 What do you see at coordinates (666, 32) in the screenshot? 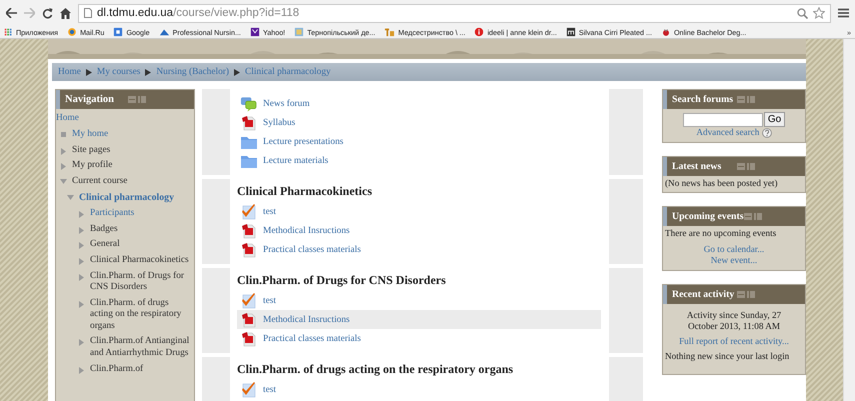
I see `bird-icon` at bounding box center [666, 32].